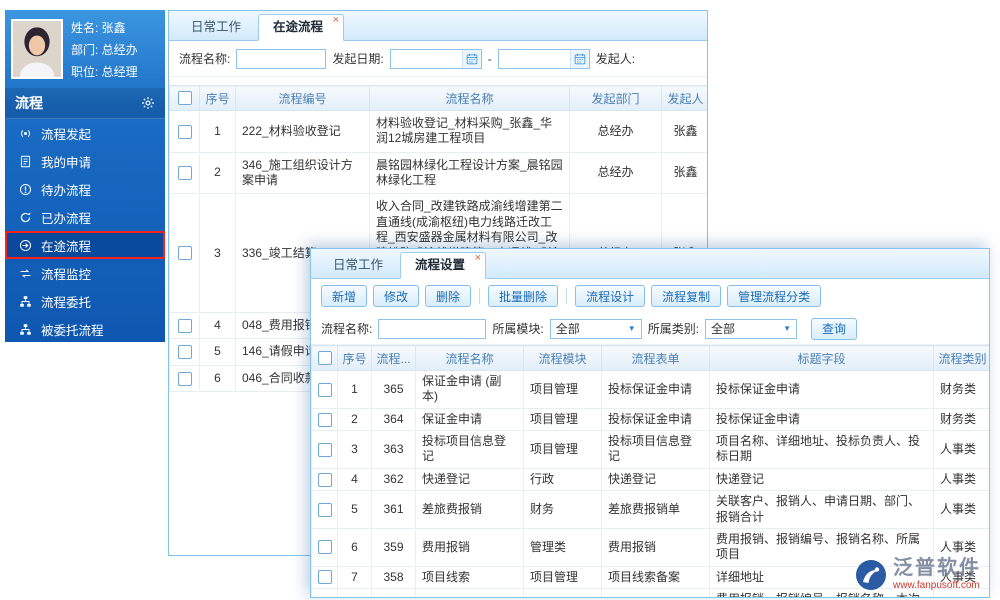  I want to click on cell-category: 人事类, so click(961, 449).